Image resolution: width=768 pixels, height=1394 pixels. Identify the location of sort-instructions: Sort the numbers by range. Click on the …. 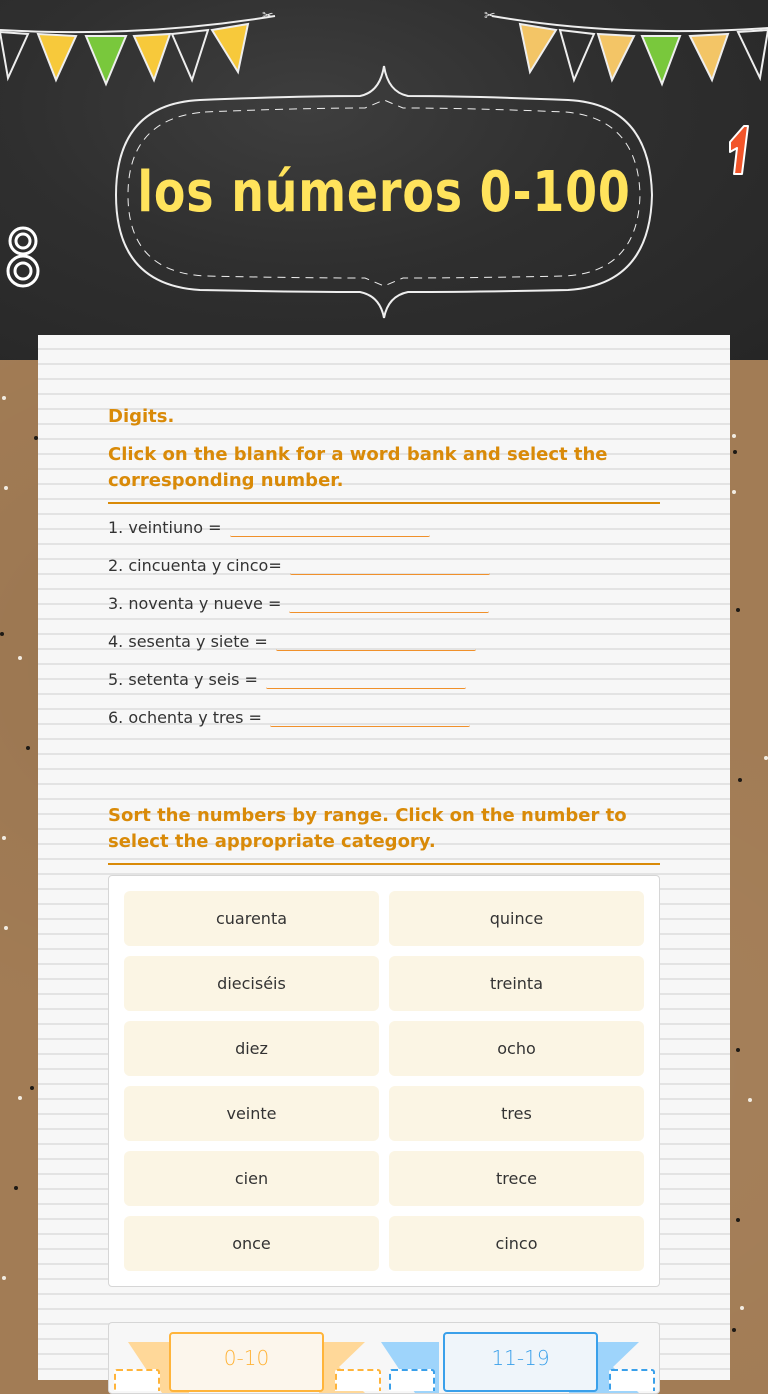
(367, 828).